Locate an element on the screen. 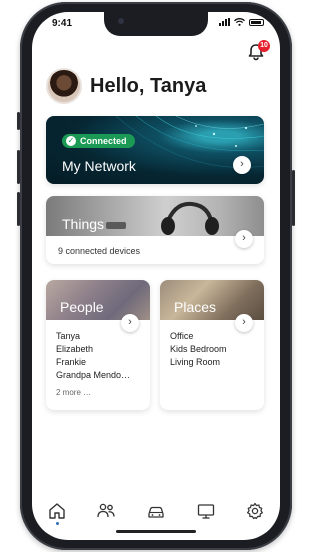 Image resolution: width=320 pixels, height=552 pixels. volume-down-button is located at coordinates (18, 209).